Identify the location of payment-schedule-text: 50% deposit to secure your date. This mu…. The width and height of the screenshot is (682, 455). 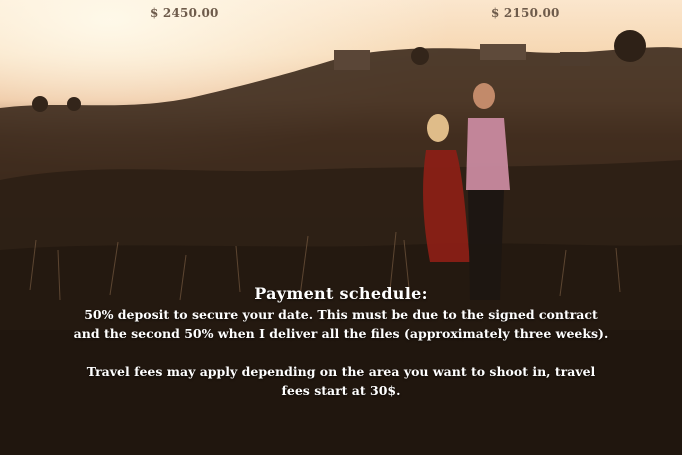
(341, 324).